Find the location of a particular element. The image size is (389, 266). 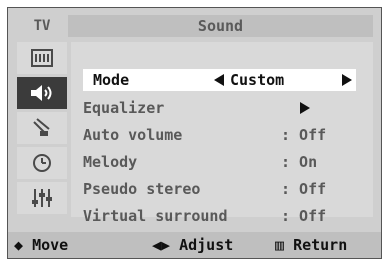

osd-header: TV Sound is located at coordinates (194, 26).